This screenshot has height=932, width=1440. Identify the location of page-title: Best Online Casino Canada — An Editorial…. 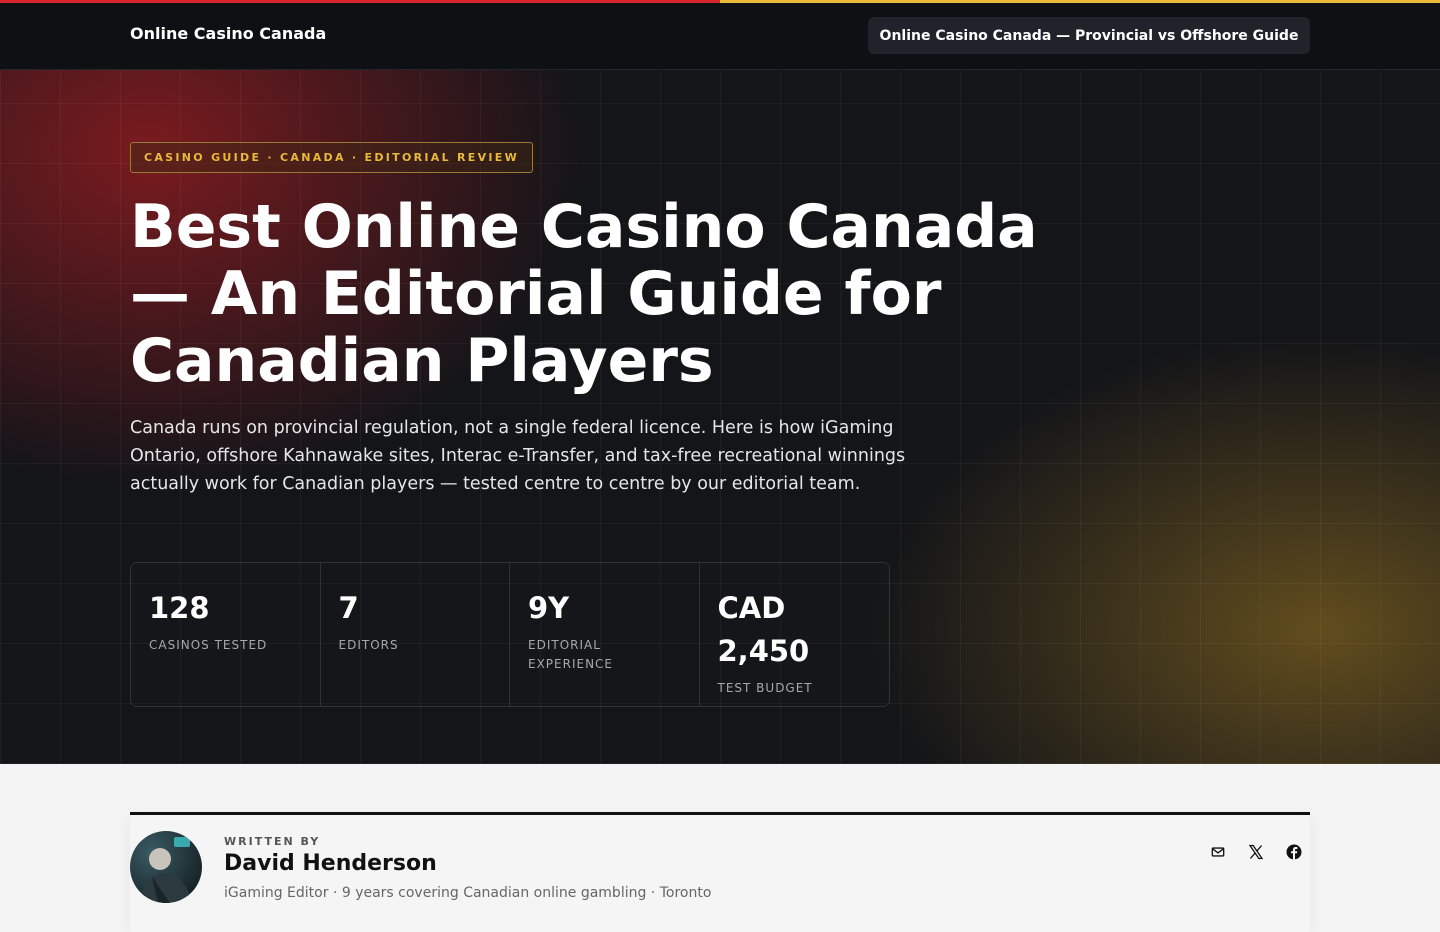
(584, 294).